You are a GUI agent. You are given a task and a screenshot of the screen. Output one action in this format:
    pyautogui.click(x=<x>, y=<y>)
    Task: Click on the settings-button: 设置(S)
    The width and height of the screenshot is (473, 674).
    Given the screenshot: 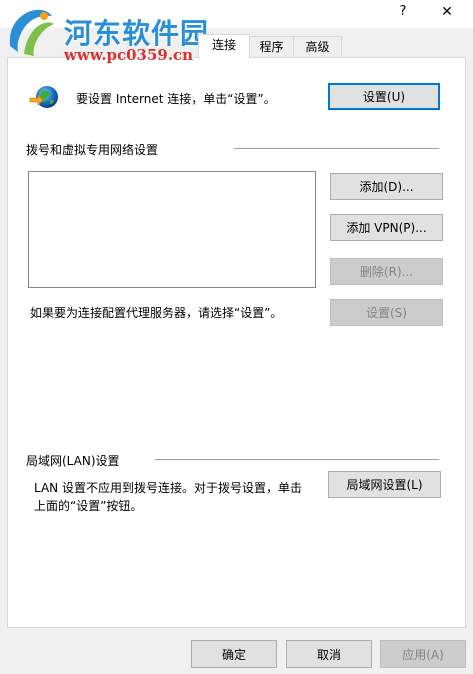 What is the action you would take?
    pyautogui.click(x=386, y=312)
    